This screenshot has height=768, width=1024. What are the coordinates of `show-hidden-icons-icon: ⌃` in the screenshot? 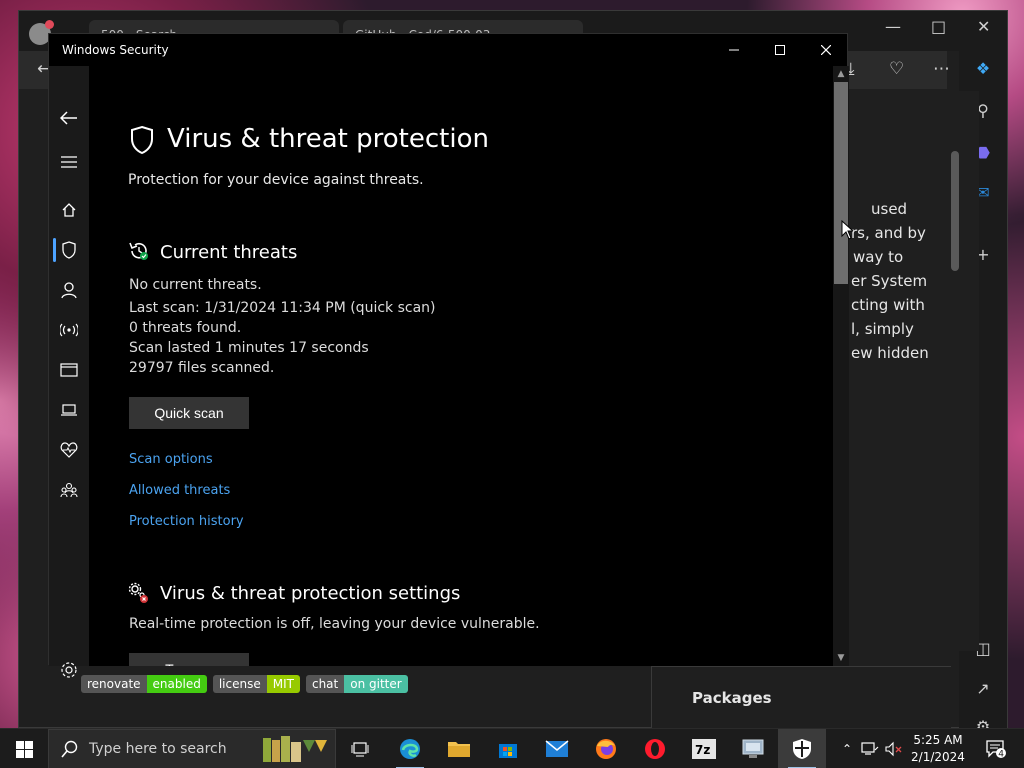 It's located at (847, 749).